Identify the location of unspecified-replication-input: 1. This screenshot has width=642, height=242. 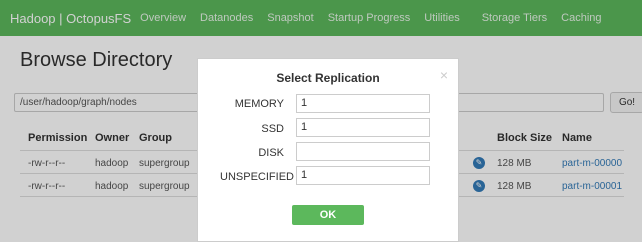
(363, 175).